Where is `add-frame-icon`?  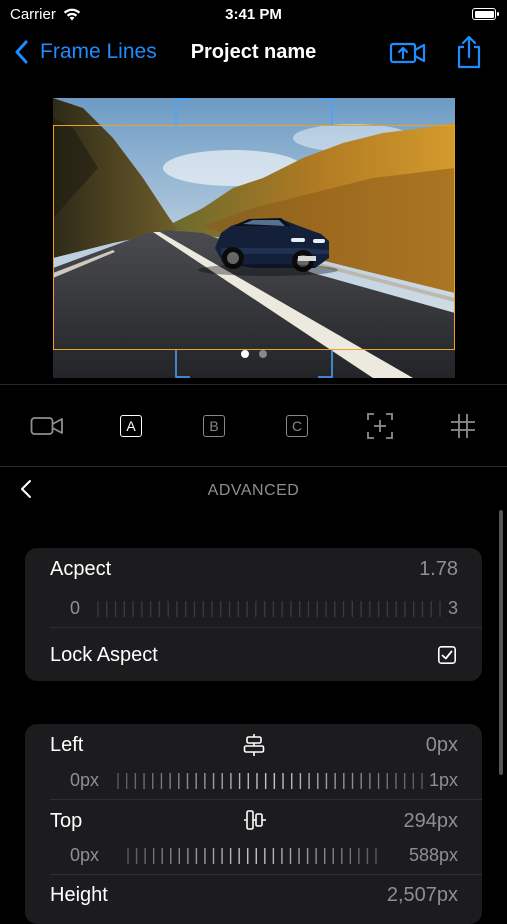
add-frame-icon is located at coordinates (380, 426).